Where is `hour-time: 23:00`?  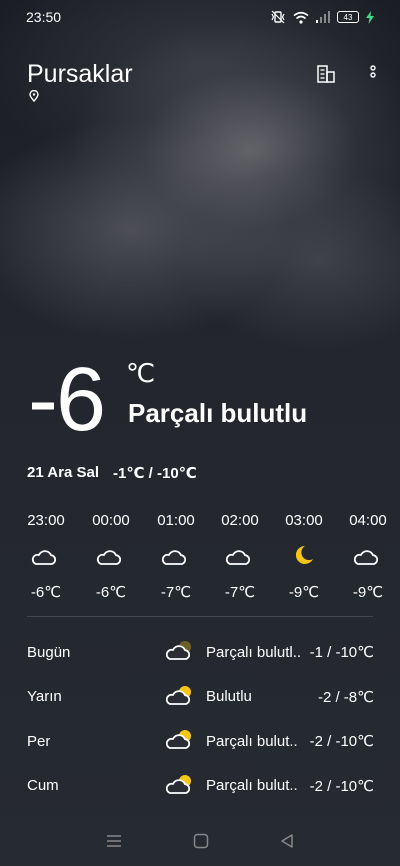 hour-time: 23:00 is located at coordinates (46, 520).